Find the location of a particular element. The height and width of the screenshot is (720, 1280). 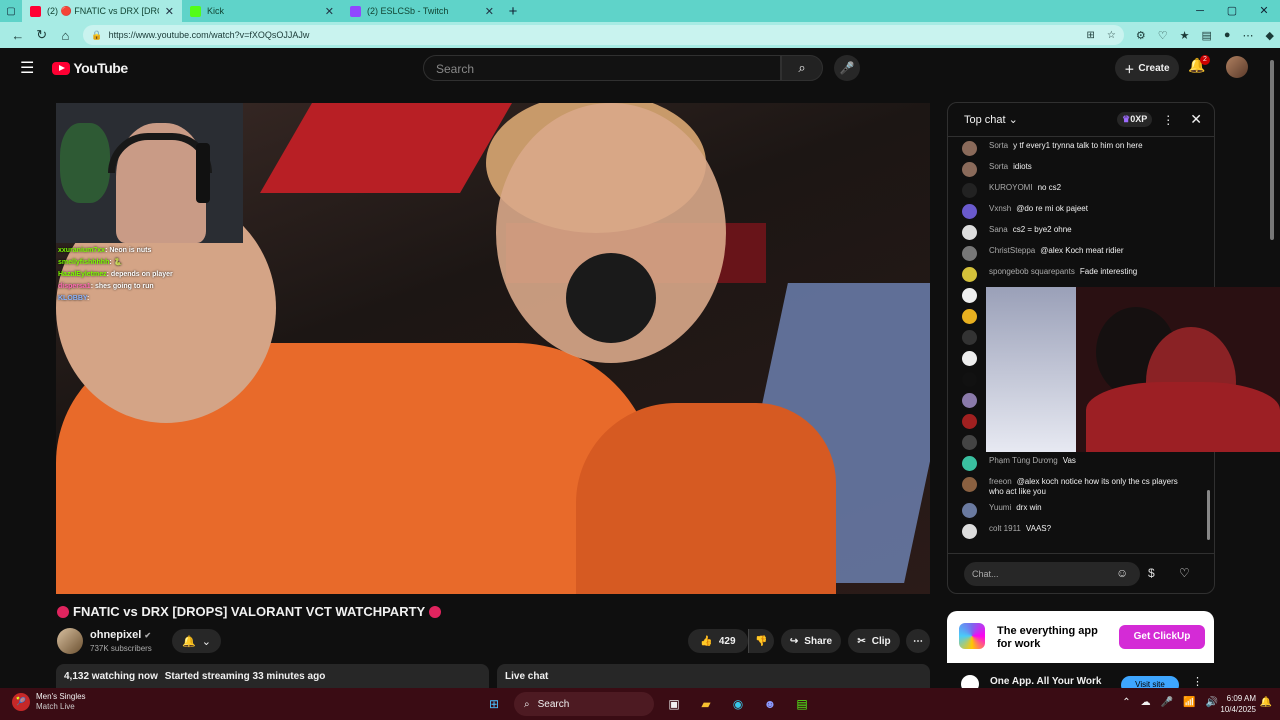

taskbar-search: ⌕ Search is located at coordinates (584, 704).